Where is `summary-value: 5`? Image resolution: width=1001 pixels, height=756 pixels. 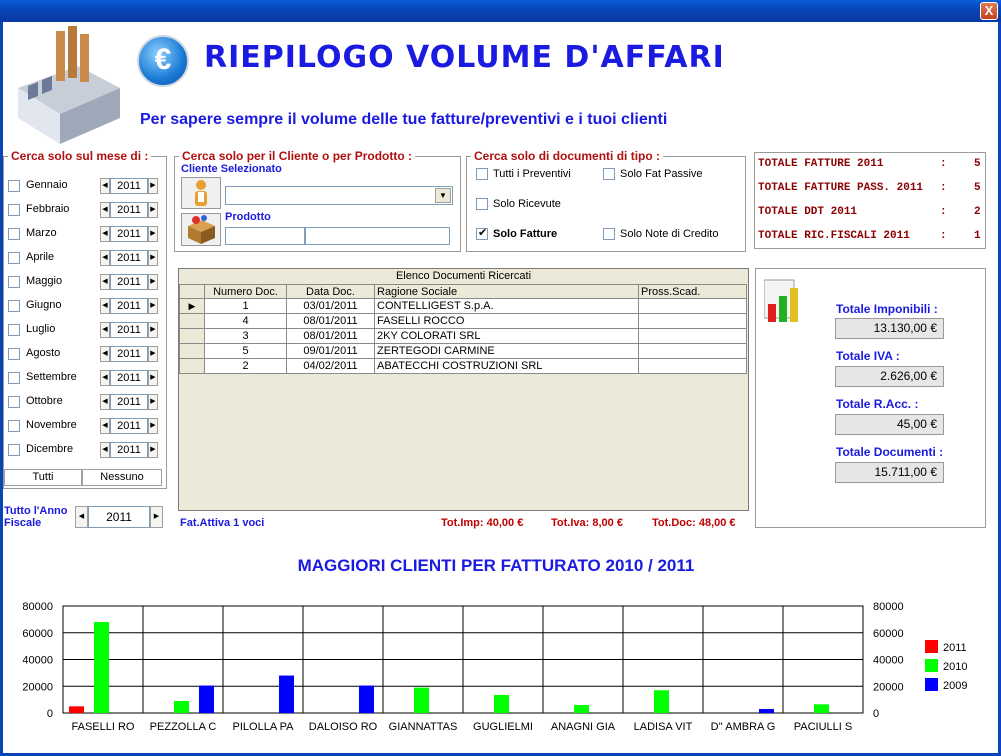
summary-value: 5 is located at coordinates (977, 188).